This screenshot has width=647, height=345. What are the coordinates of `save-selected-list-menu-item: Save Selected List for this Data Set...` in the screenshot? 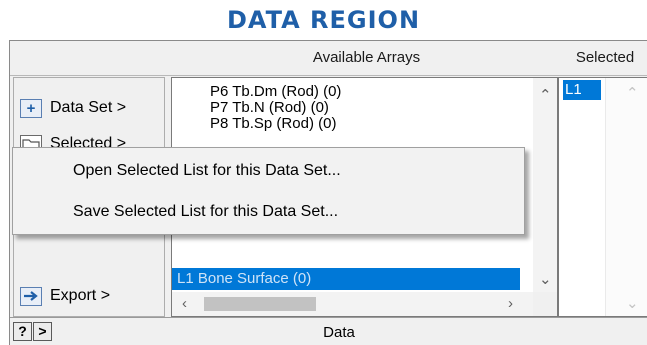 It's located at (205, 212).